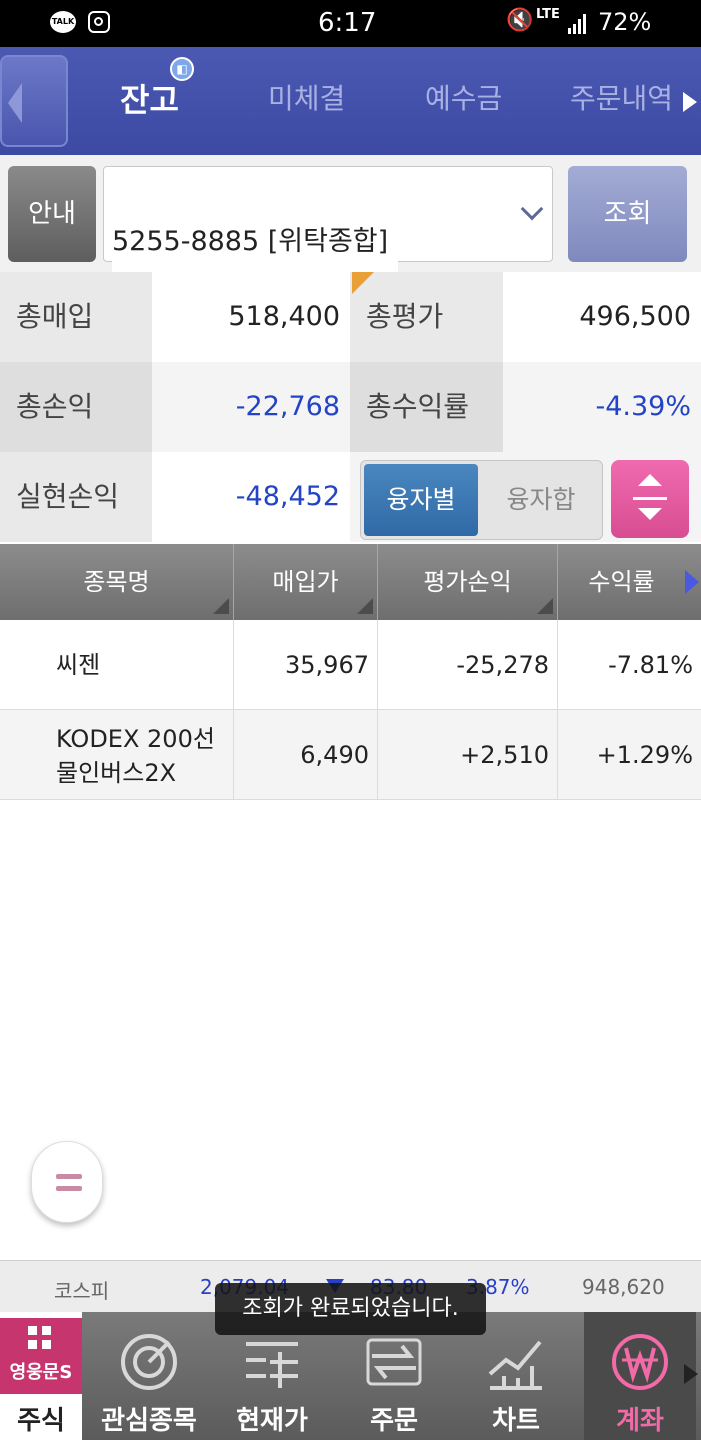 This screenshot has width=701, height=1440. I want to click on header-label: 매입가, so click(305, 582).